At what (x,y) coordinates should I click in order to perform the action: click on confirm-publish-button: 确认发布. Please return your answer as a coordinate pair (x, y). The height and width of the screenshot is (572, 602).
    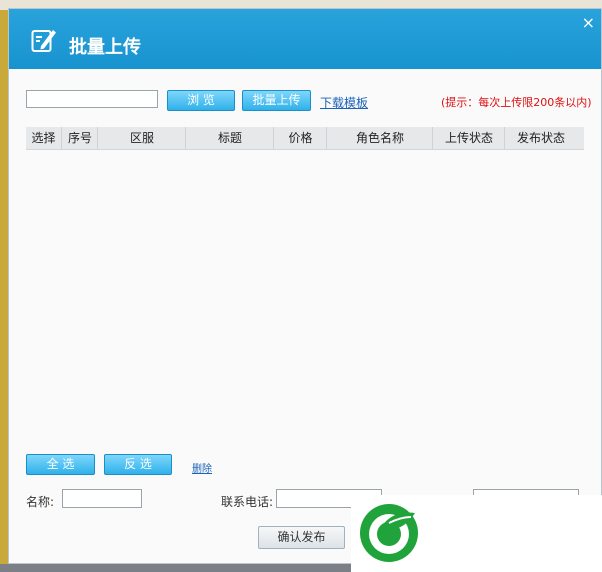
    Looking at the image, I should click on (301, 537).